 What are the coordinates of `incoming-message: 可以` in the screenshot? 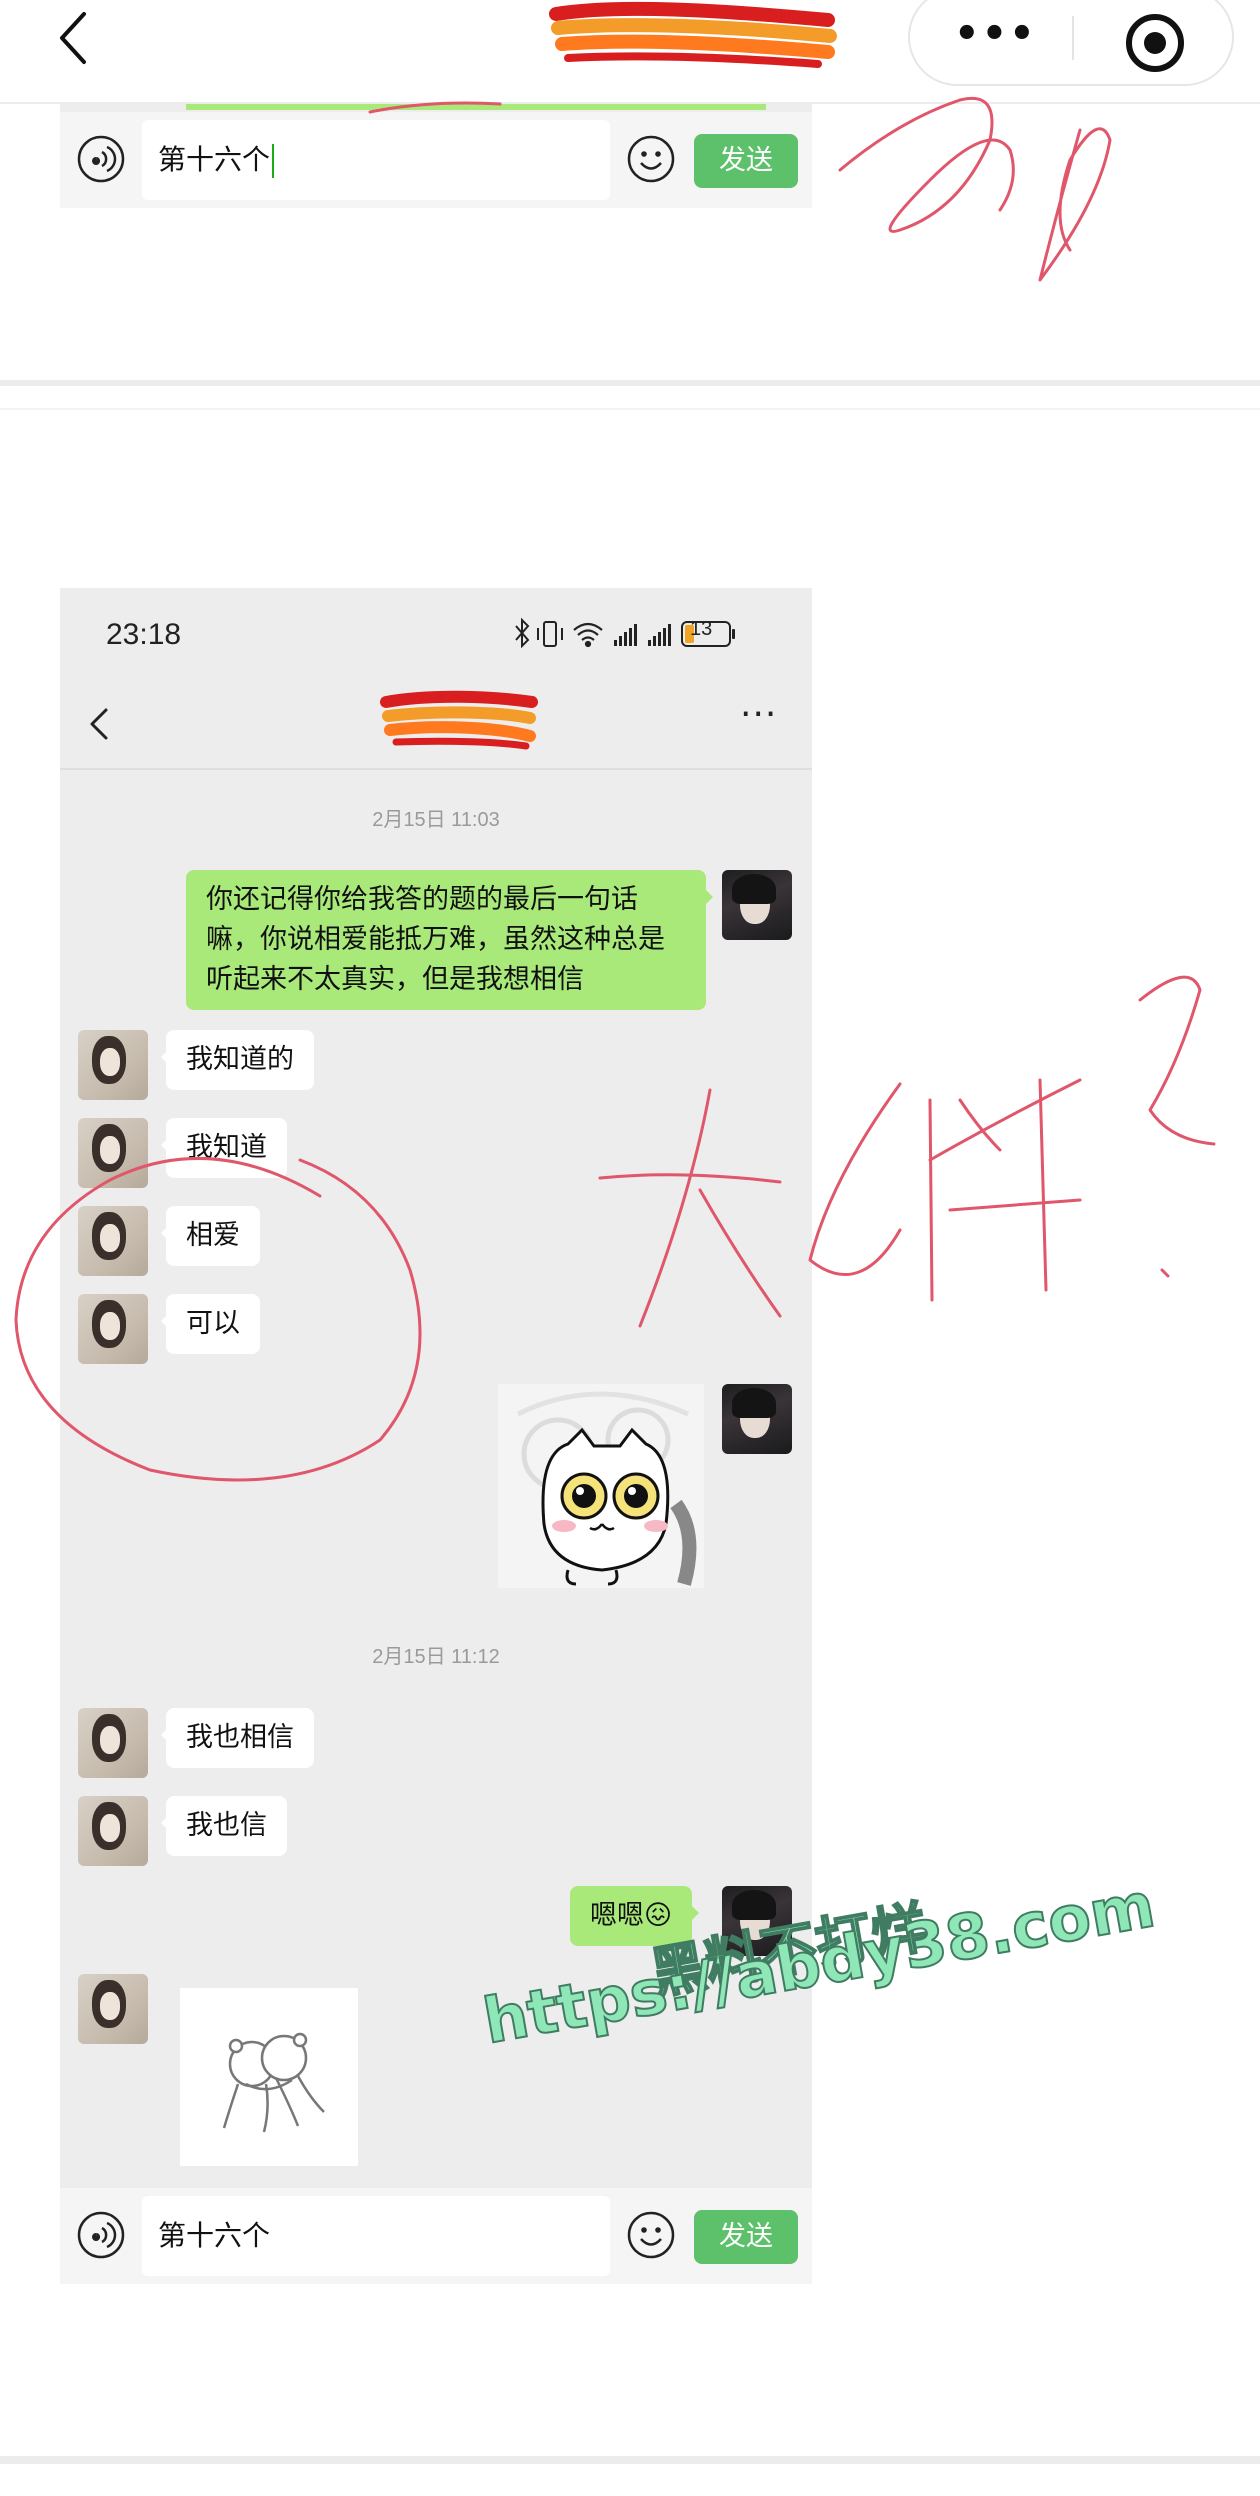 It's located at (210, 1324).